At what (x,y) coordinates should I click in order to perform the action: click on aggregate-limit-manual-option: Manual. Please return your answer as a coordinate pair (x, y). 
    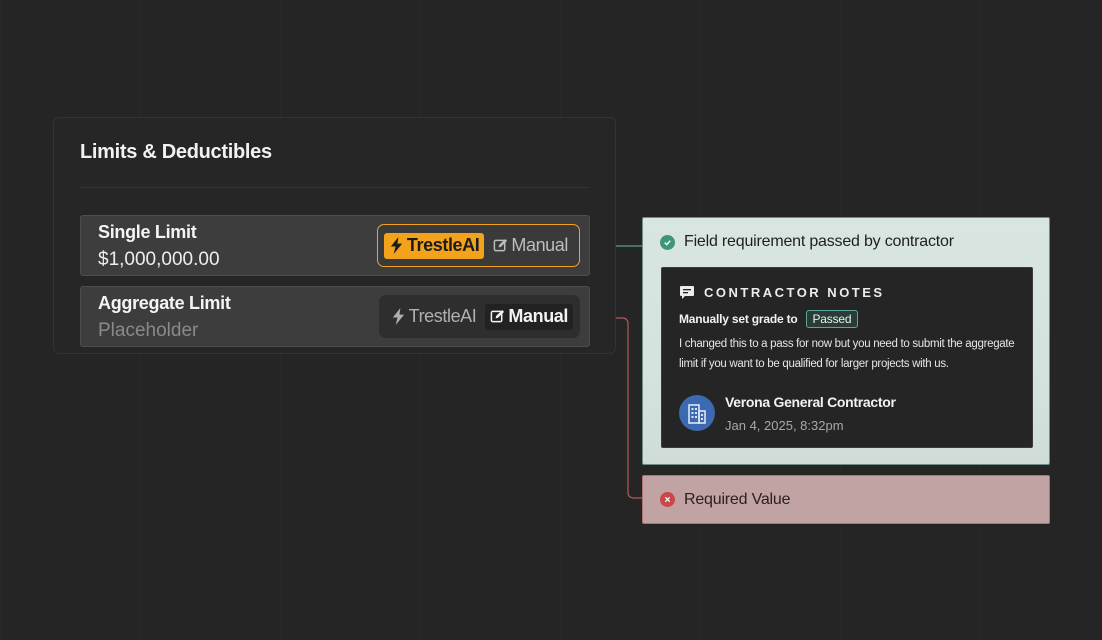
    Looking at the image, I should click on (529, 316).